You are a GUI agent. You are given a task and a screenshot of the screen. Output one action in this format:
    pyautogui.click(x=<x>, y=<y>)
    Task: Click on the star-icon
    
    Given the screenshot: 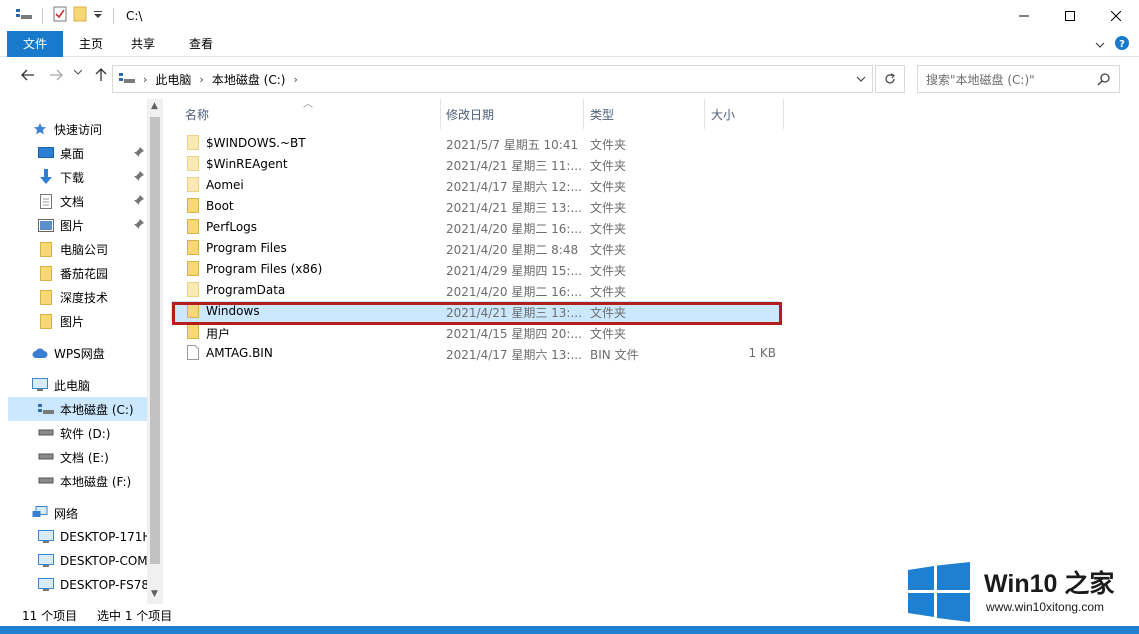 What is the action you would take?
    pyautogui.click(x=40, y=129)
    